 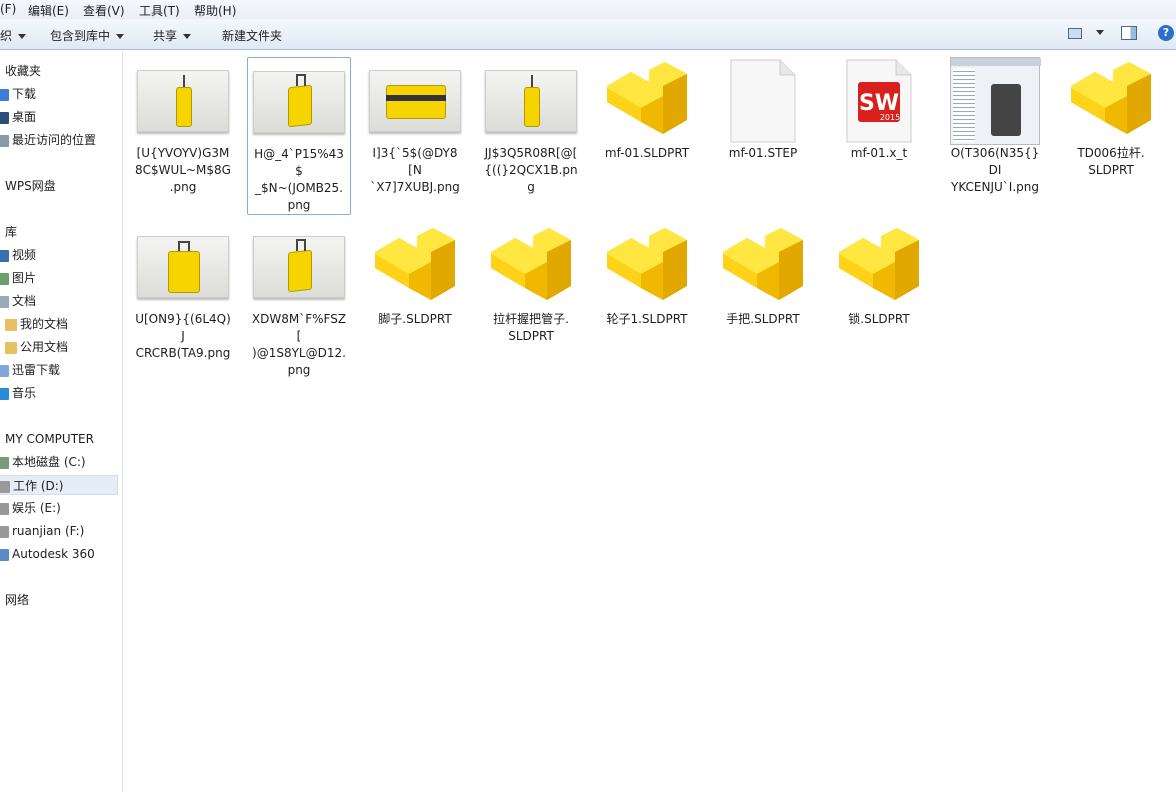 I want to click on file-item: [U{YVOYV)G3M 8C$WUL~M$8G .png, so click(x=183, y=126).